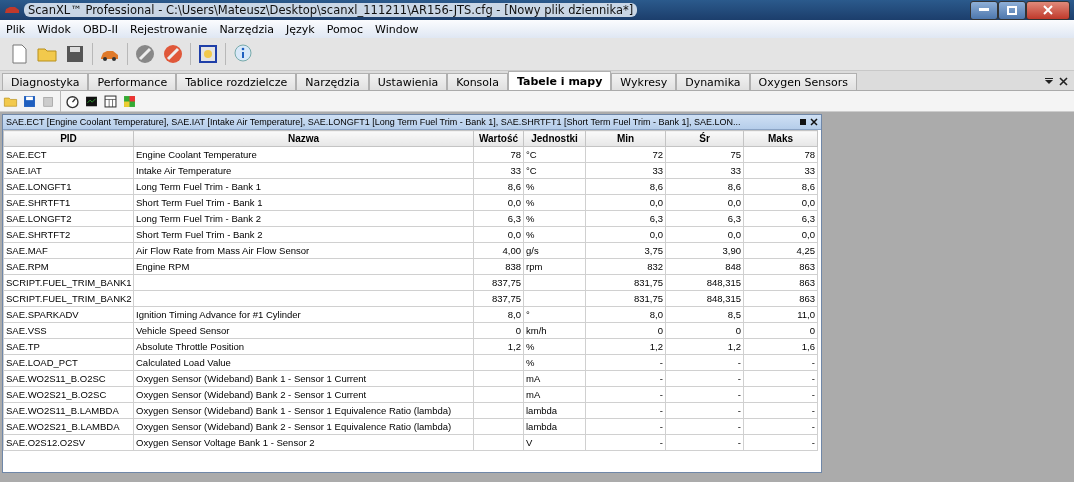  I want to click on table-cell: Short Term Fuel Trim - Bank 2, so click(199, 234).